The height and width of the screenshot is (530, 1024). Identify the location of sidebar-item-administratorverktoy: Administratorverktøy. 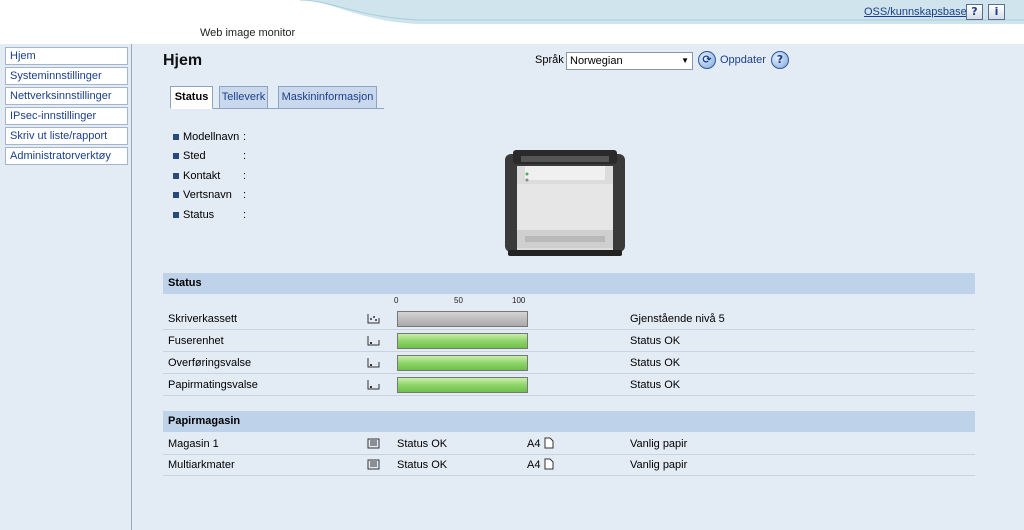
(66, 156).